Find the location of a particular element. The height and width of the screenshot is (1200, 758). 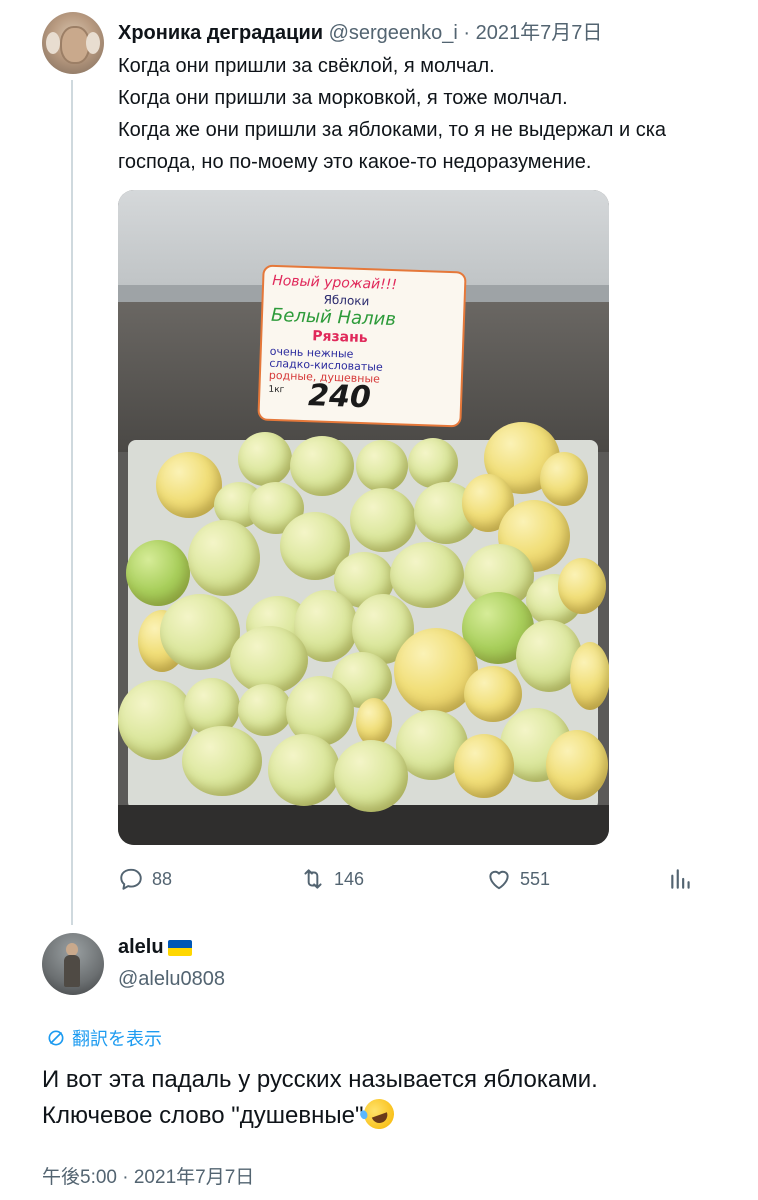

translate-link: 翻訳を表示 is located at coordinates (104, 1038).